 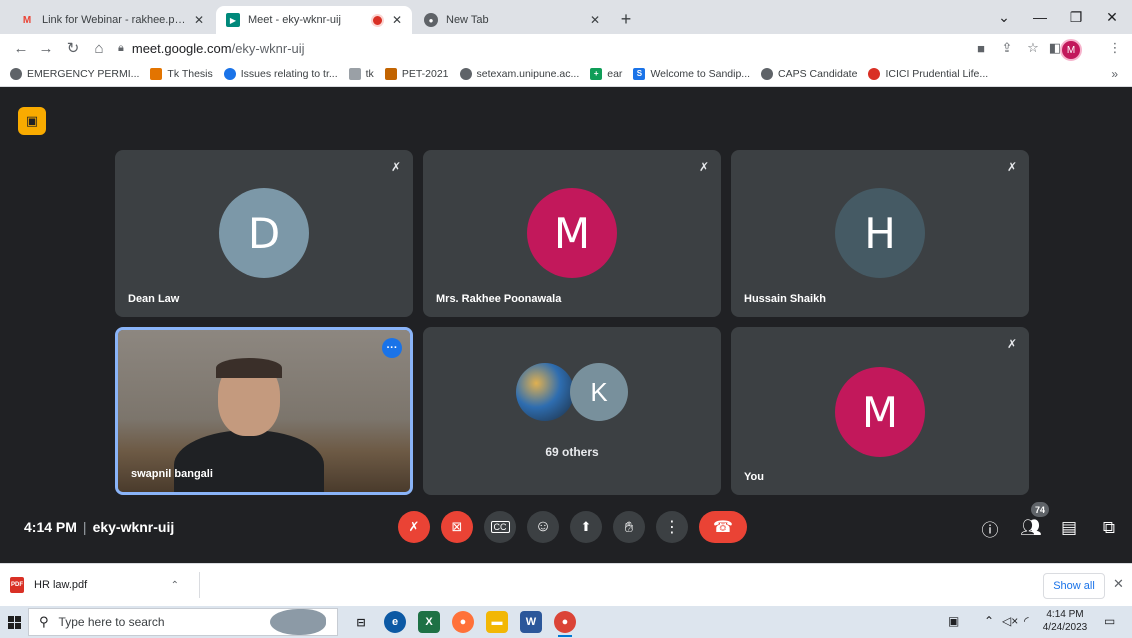 I want to click on lock-icon: 🔒︎, so click(x=121, y=47).